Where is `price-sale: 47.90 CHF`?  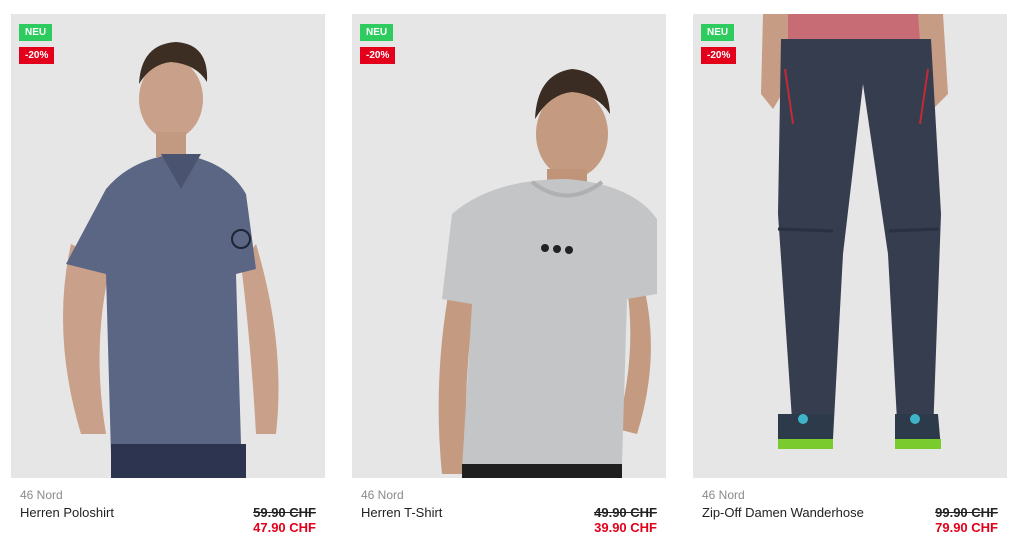
price-sale: 47.90 CHF is located at coordinates (284, 527).